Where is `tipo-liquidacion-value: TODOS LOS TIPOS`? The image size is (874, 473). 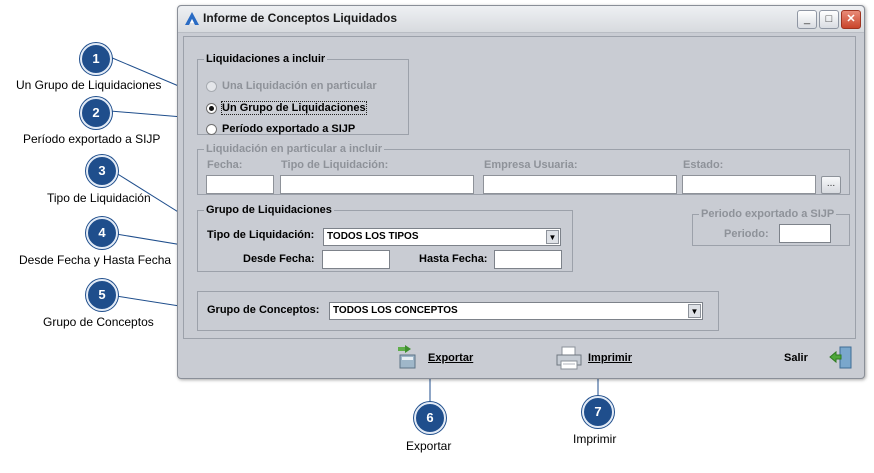
tipo-liquidacion-value: TODOS LOS TIPOS is located at coordinates (373, 236).